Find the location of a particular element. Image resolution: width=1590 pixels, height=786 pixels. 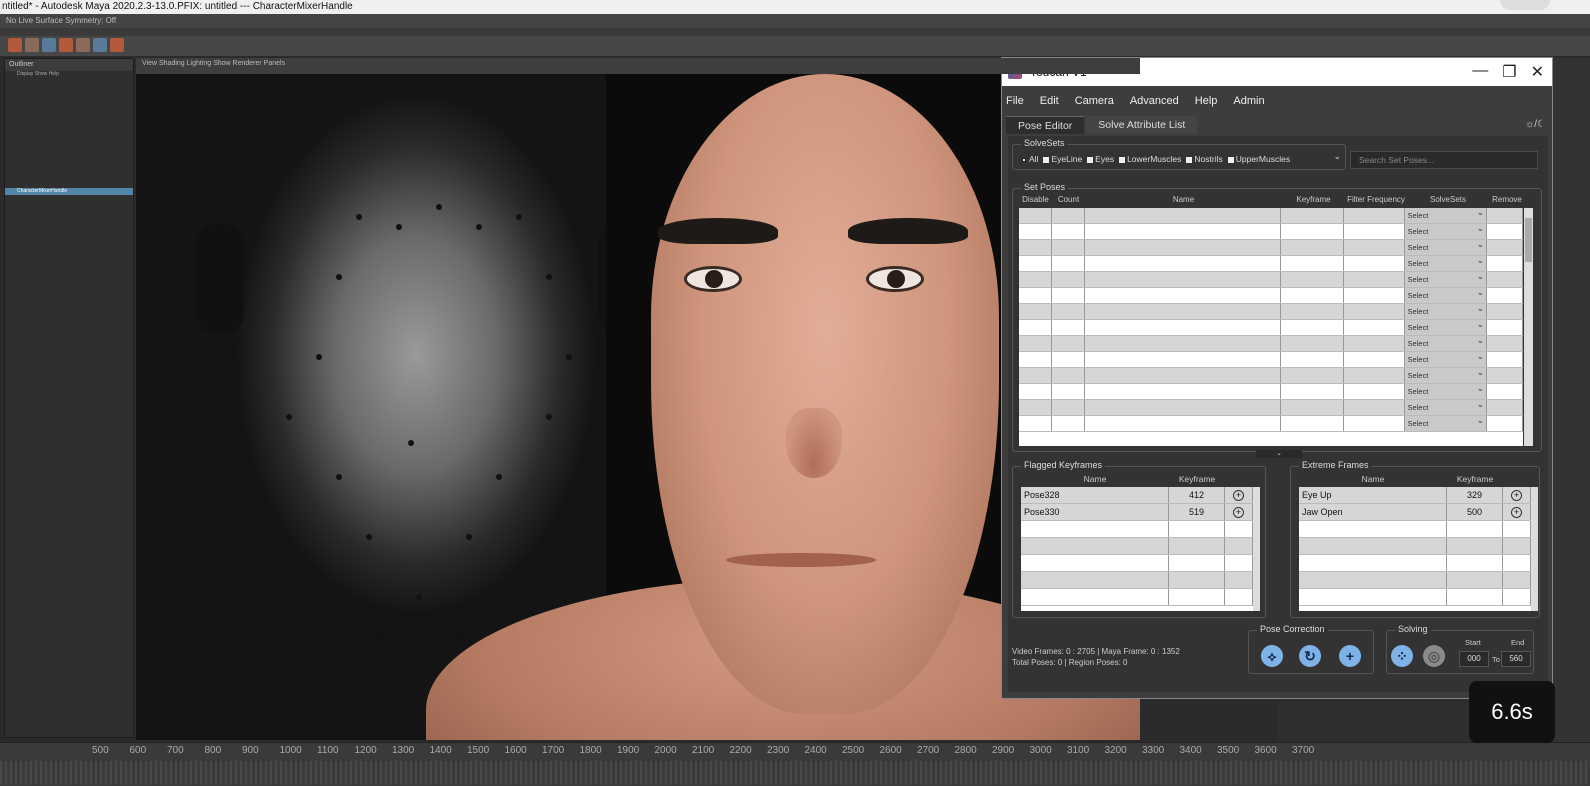

table-row: Eye Up 329 + is located at coordinates (1415, 495).